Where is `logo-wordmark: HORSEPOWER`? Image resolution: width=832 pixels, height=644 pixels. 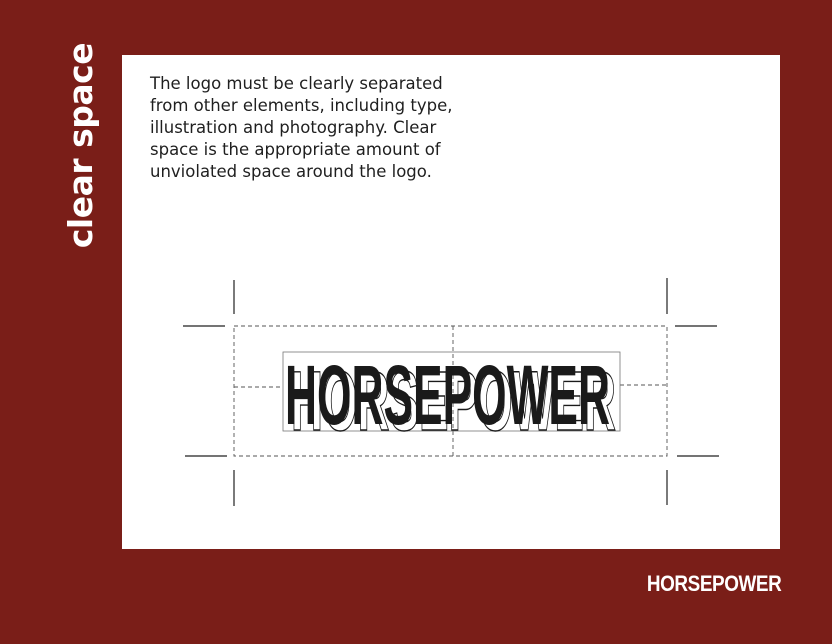
logo-wordmark: HORSEPOWER is located at coordinates (447, 395).